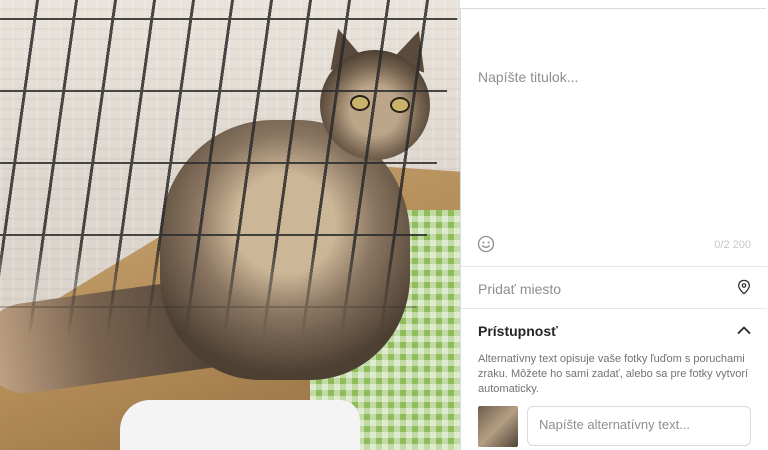 The image size is (768, 450). Describe the element at coordinates (744, 287) in the screenshot. I see `location-pin-icon` at that location.